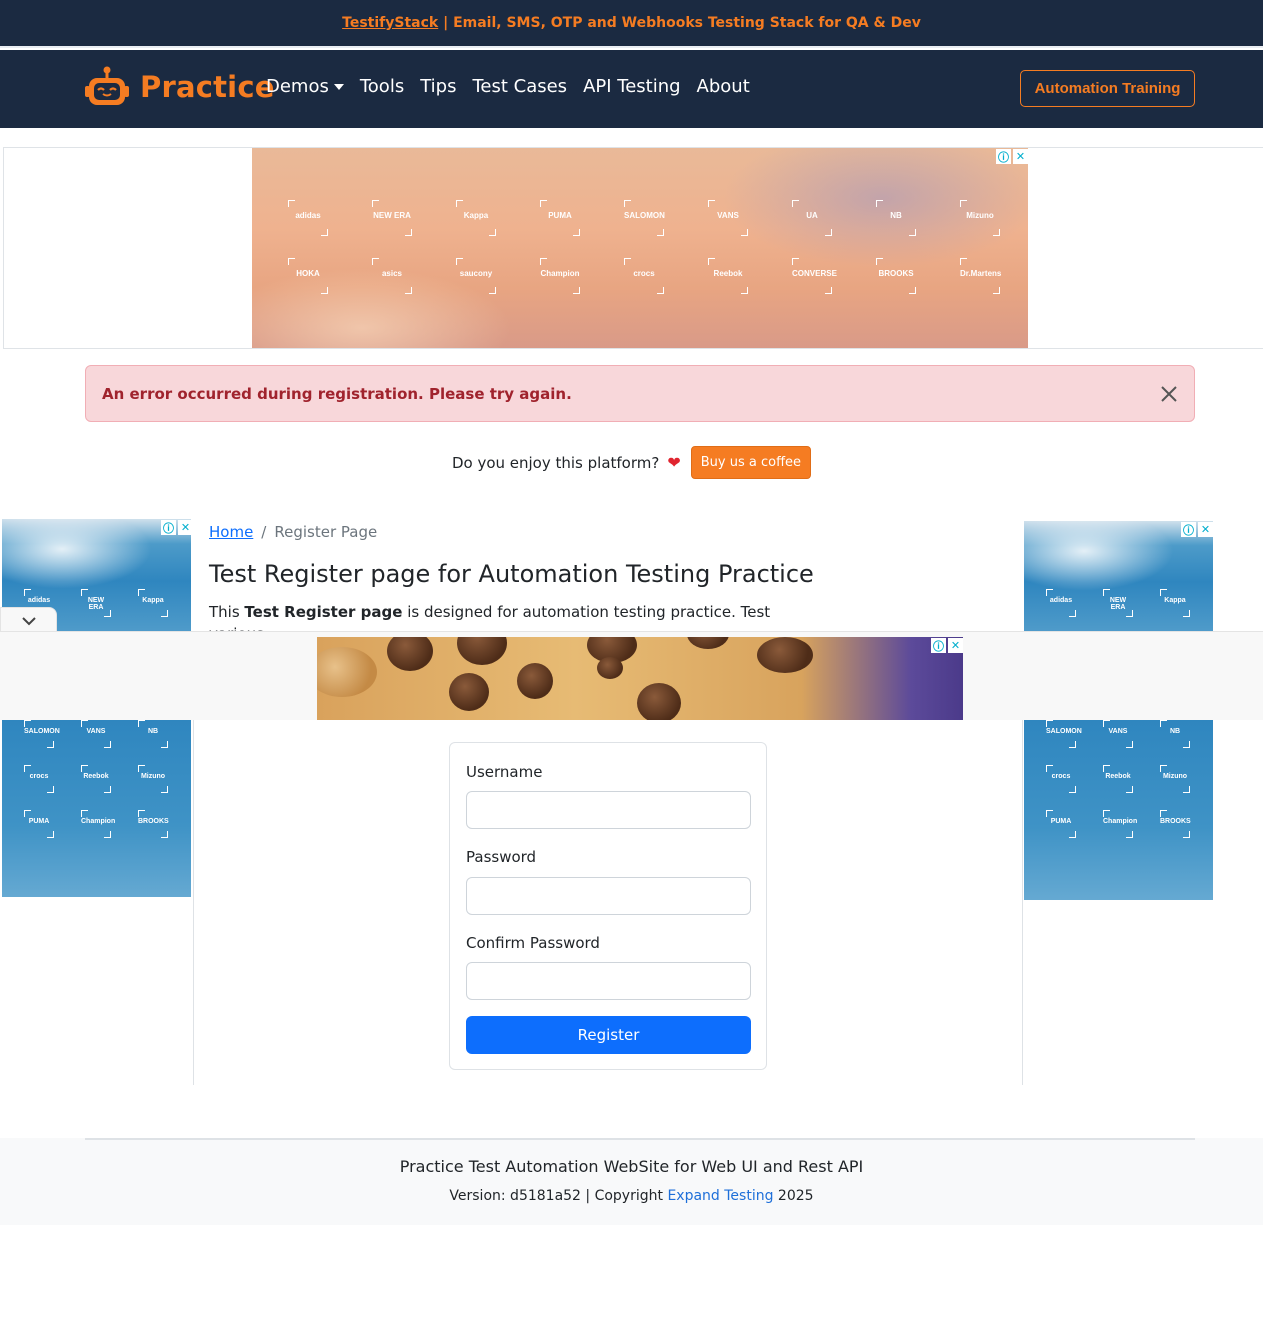  I want to click on breadcrumb: Home / Register Page, so click(293, 532).